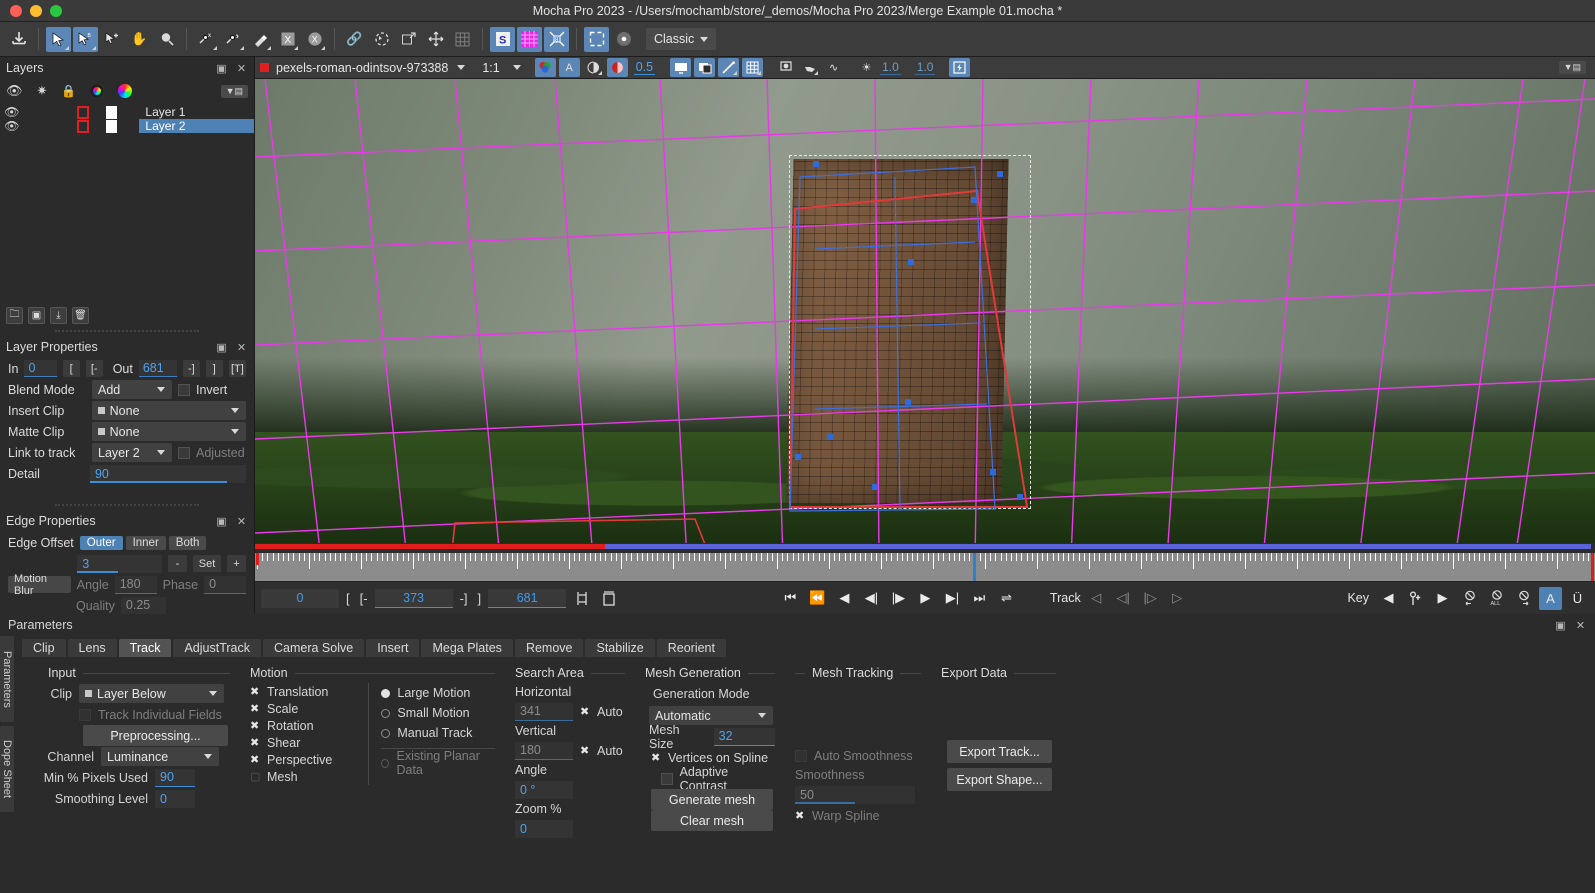  Describe the element at coordinates (871, 598) in the screenshot. I see `step-back-icon: ◀|` at that location.